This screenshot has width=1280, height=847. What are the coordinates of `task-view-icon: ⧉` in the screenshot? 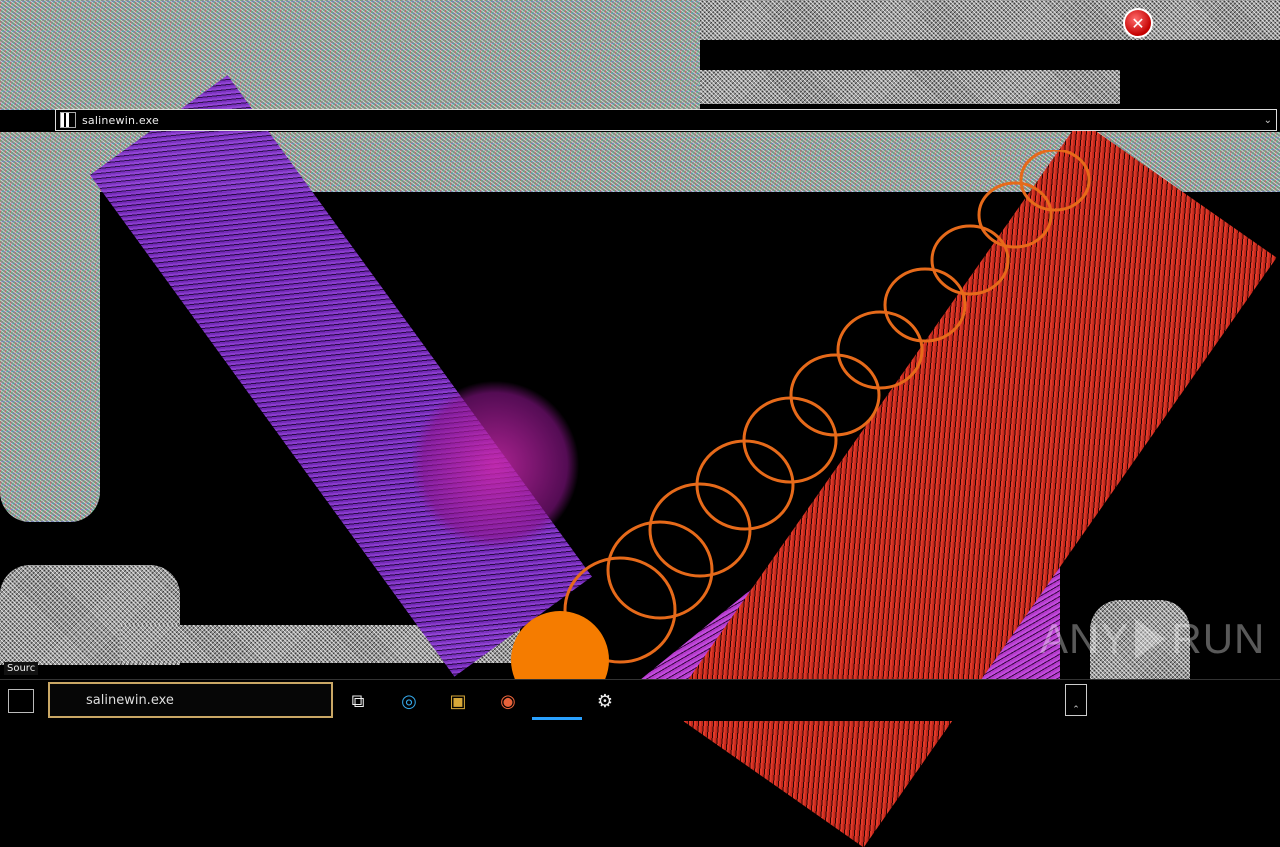 It's located at (358, 701).